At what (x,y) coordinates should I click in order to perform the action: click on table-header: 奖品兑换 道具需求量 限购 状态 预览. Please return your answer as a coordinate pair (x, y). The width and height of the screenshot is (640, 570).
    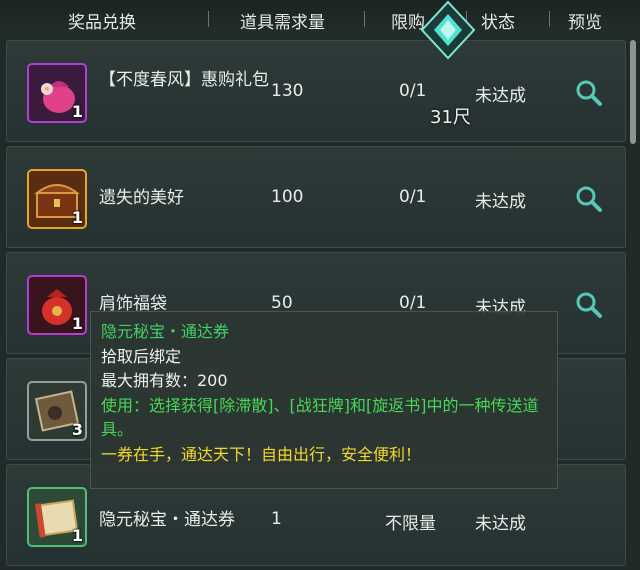
    Looking at the image, I should click on (320, 19).